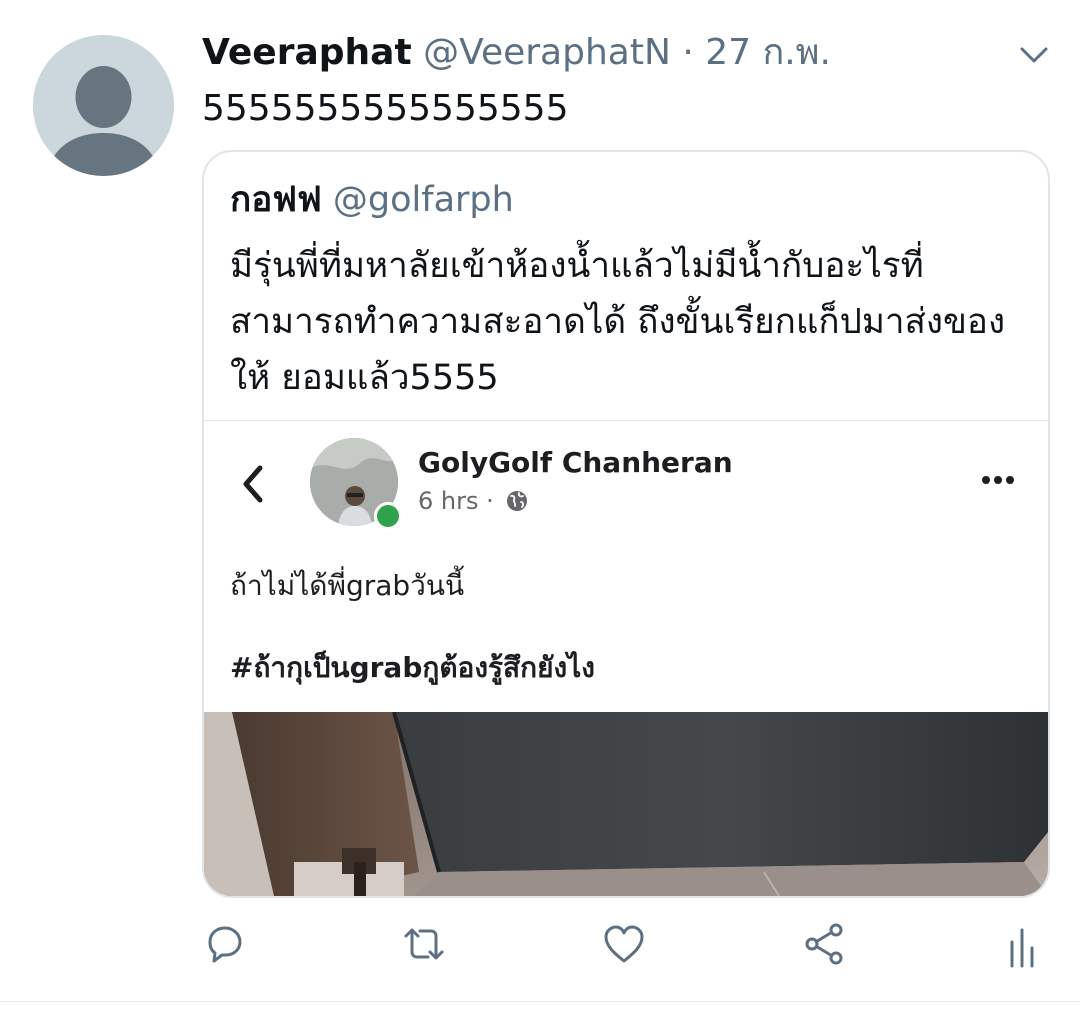 The width and height of the screenshot is (1080, 1025). Describe the element at coordinates (385, 108) in the screenshot. I see `tweet-text: 5555555555555555` at that location.